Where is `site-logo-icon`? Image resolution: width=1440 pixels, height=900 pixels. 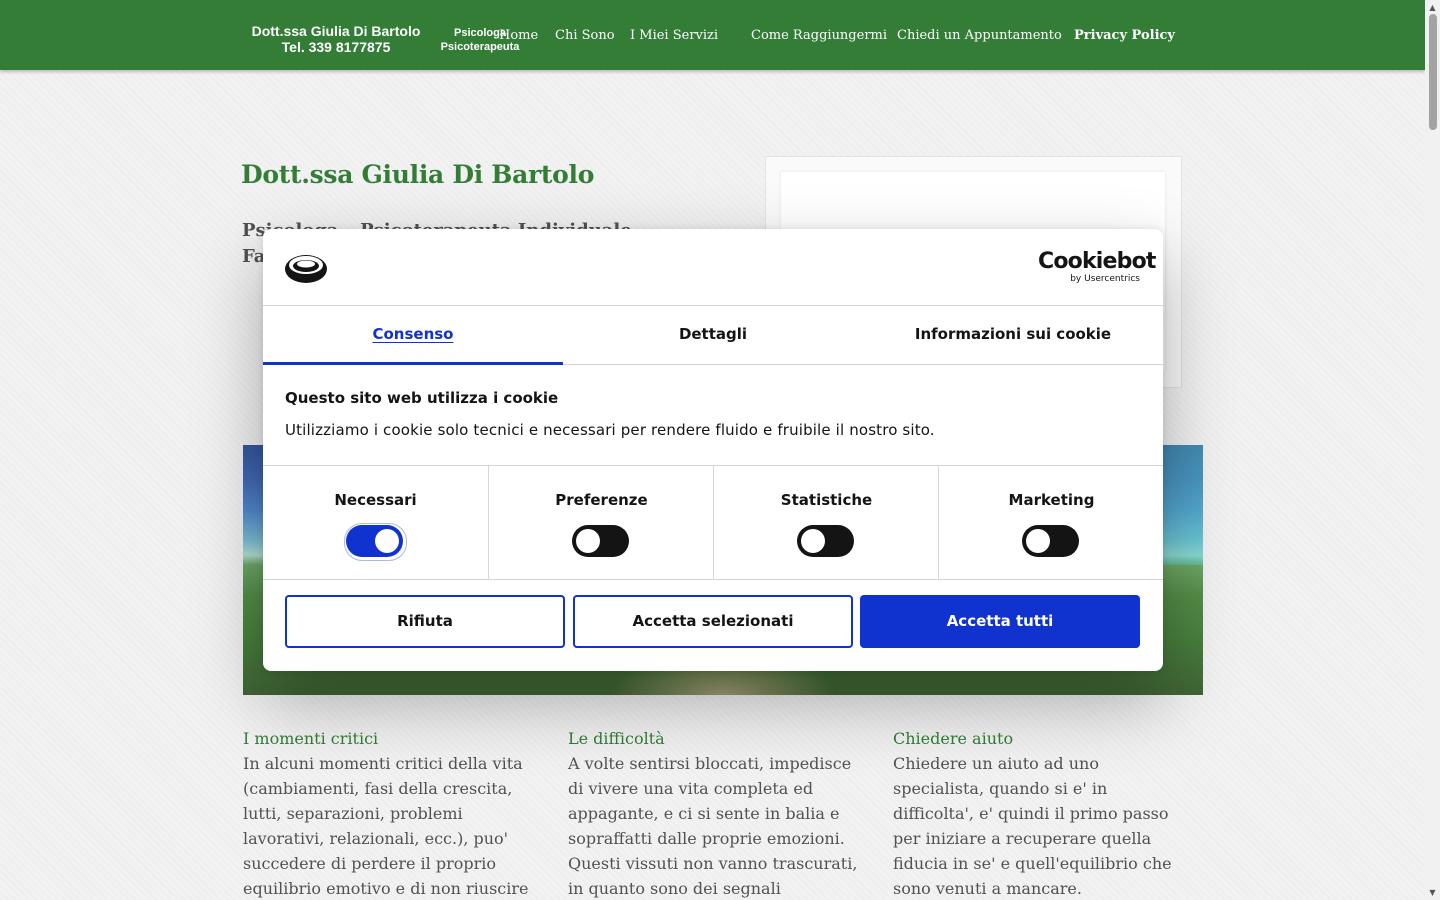
site-logo-icon is located at coordinates (306, 269).